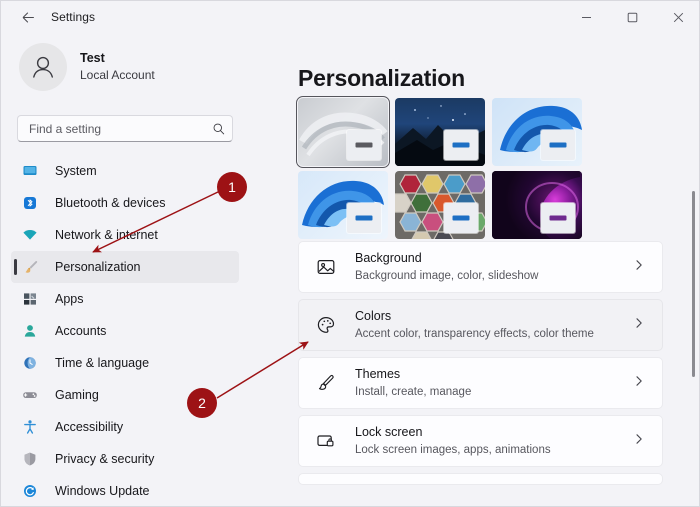  What do you see at coordinates (350, 17) in the screenshot?
I see `title-bar: Settings` at bounding box center [350, 17].